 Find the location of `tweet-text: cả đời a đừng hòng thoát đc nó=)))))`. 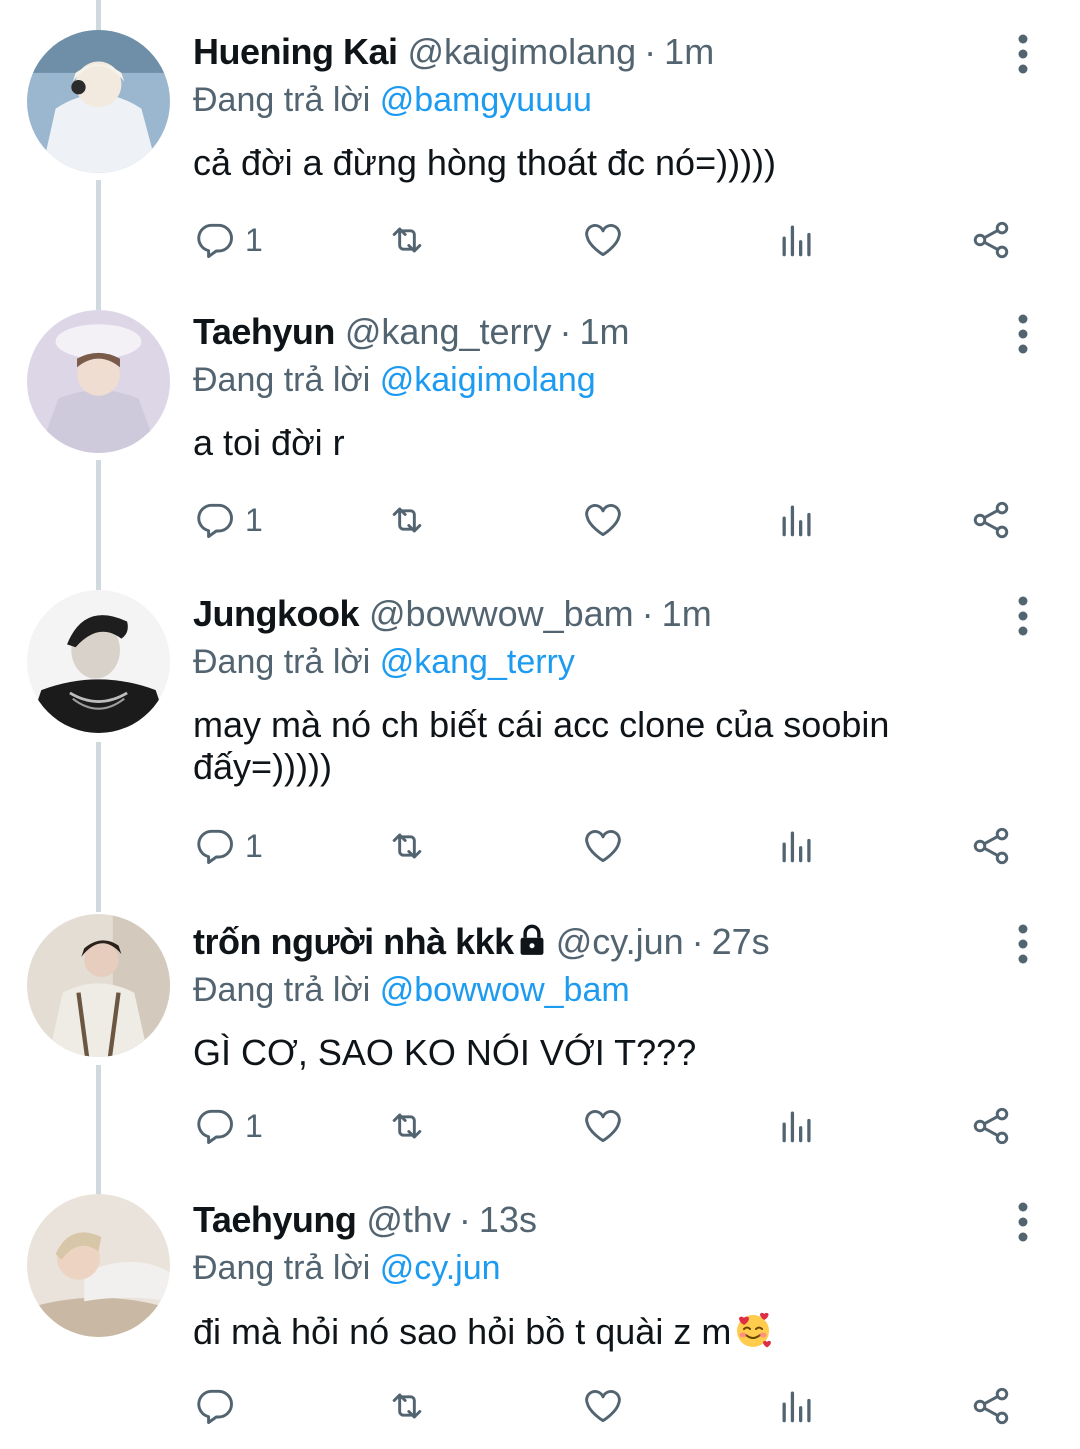

tweet-text: cả đời a đừng hòng thoát đc nó=))))) is located at coordinates (485, 162).